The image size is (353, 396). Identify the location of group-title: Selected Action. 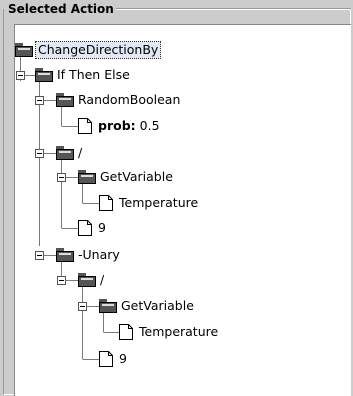
(61, 9).